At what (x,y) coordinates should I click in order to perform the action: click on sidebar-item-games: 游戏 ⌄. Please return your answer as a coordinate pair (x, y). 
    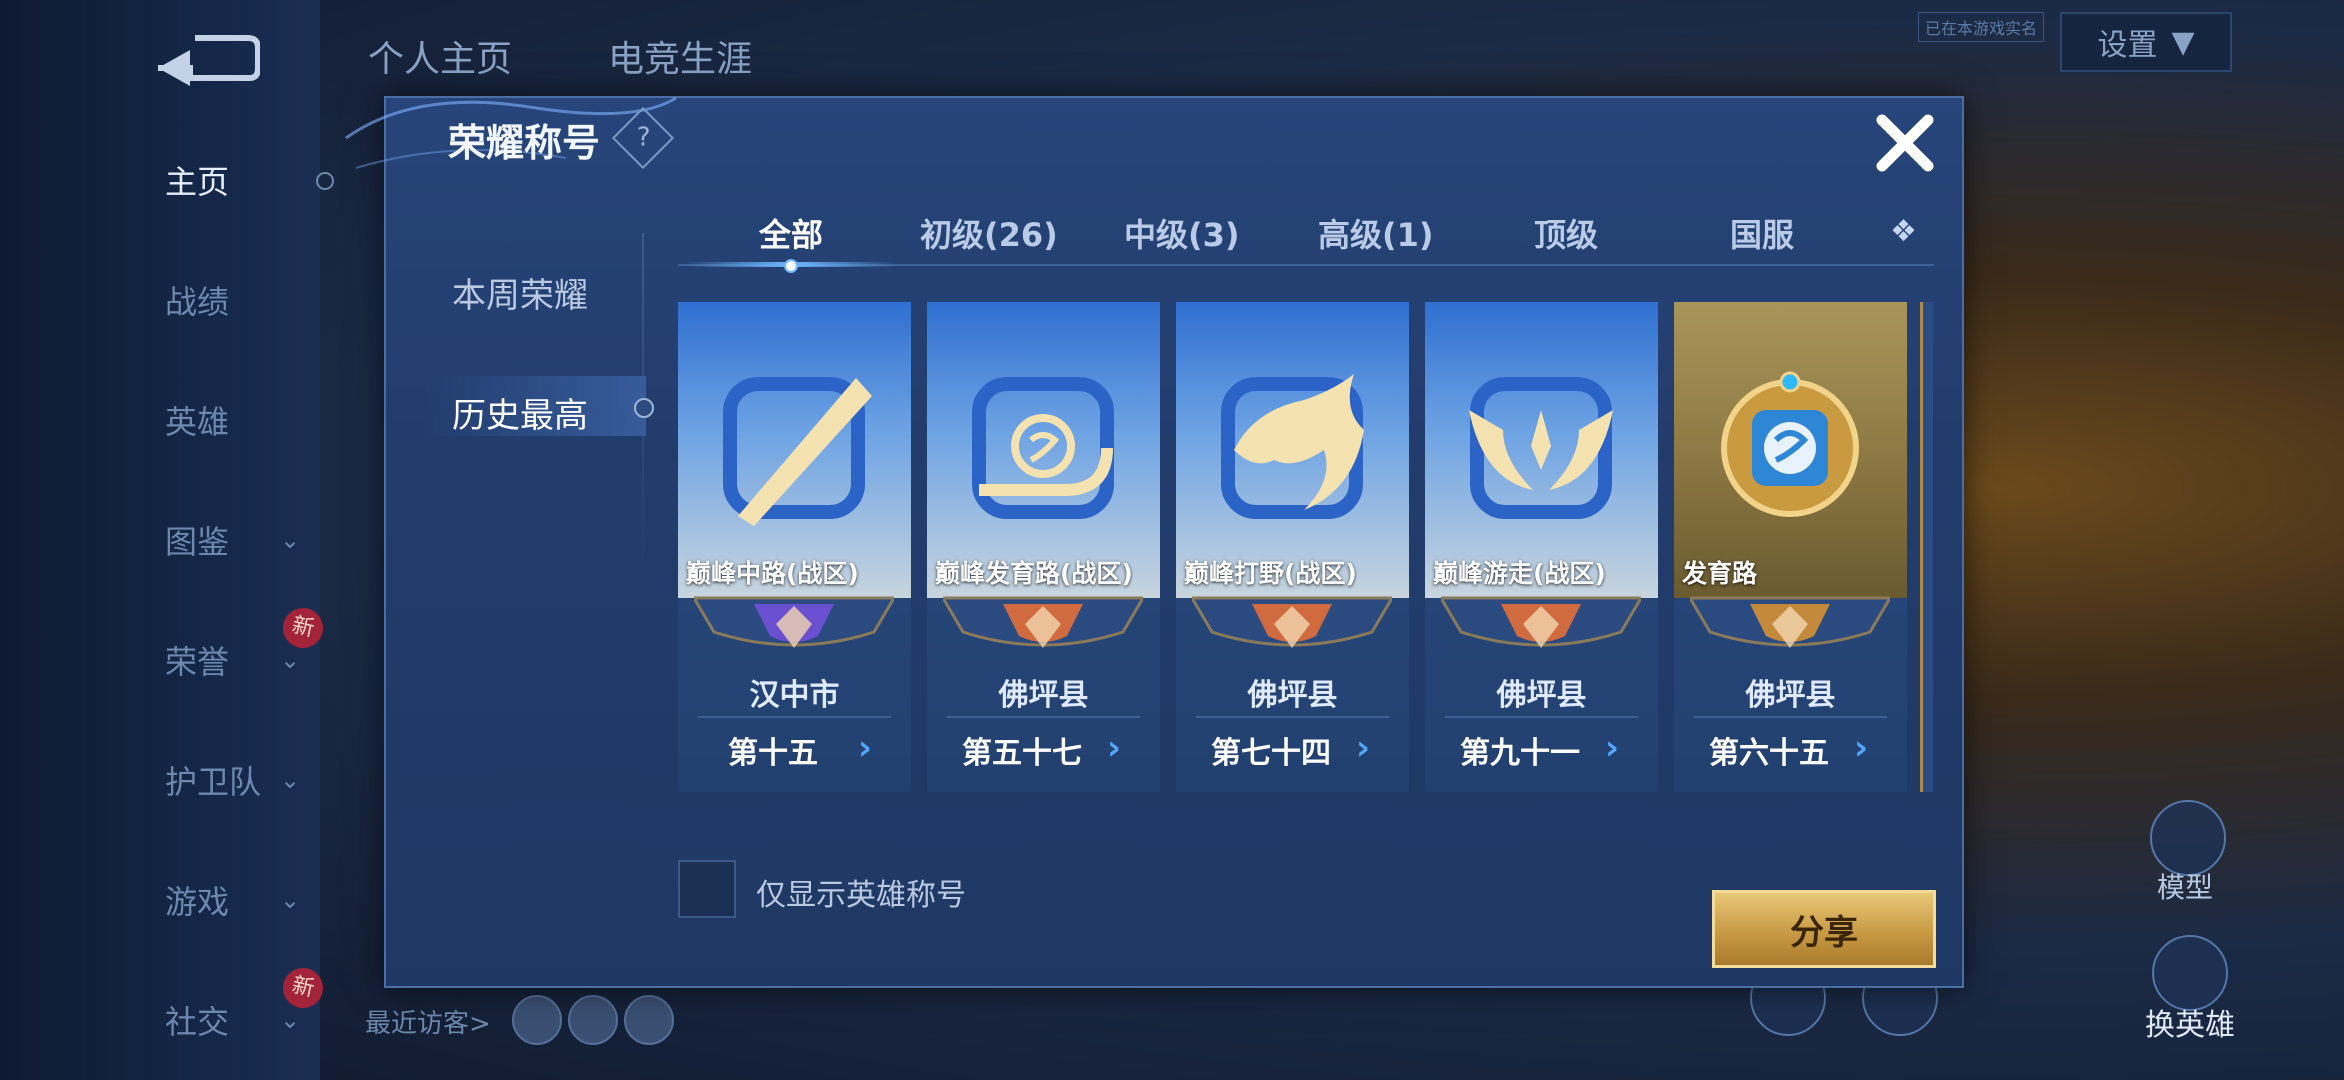
    Looking at the image, I should click on (160, 900).